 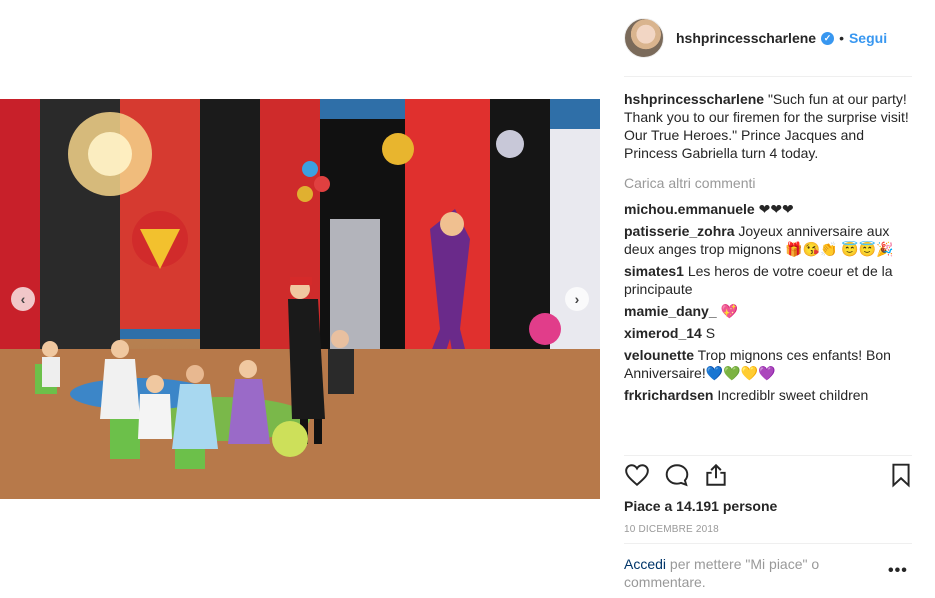 What do you see at coordinates (671, 529) in the screenshot?
I see `post-date: 10 DICEMBRE 2018` at bounding box center [671, 529].